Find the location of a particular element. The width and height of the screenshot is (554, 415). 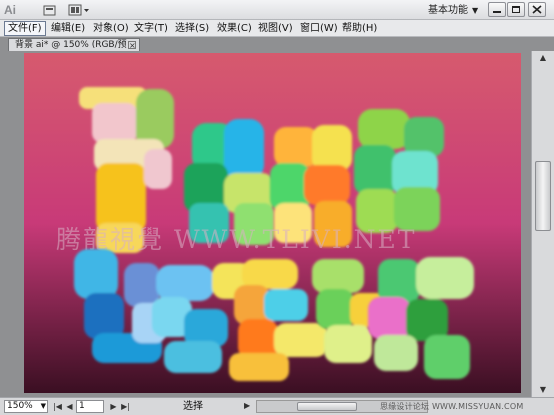

status-tool-text: 选择 is located at coordinates (193, 406).